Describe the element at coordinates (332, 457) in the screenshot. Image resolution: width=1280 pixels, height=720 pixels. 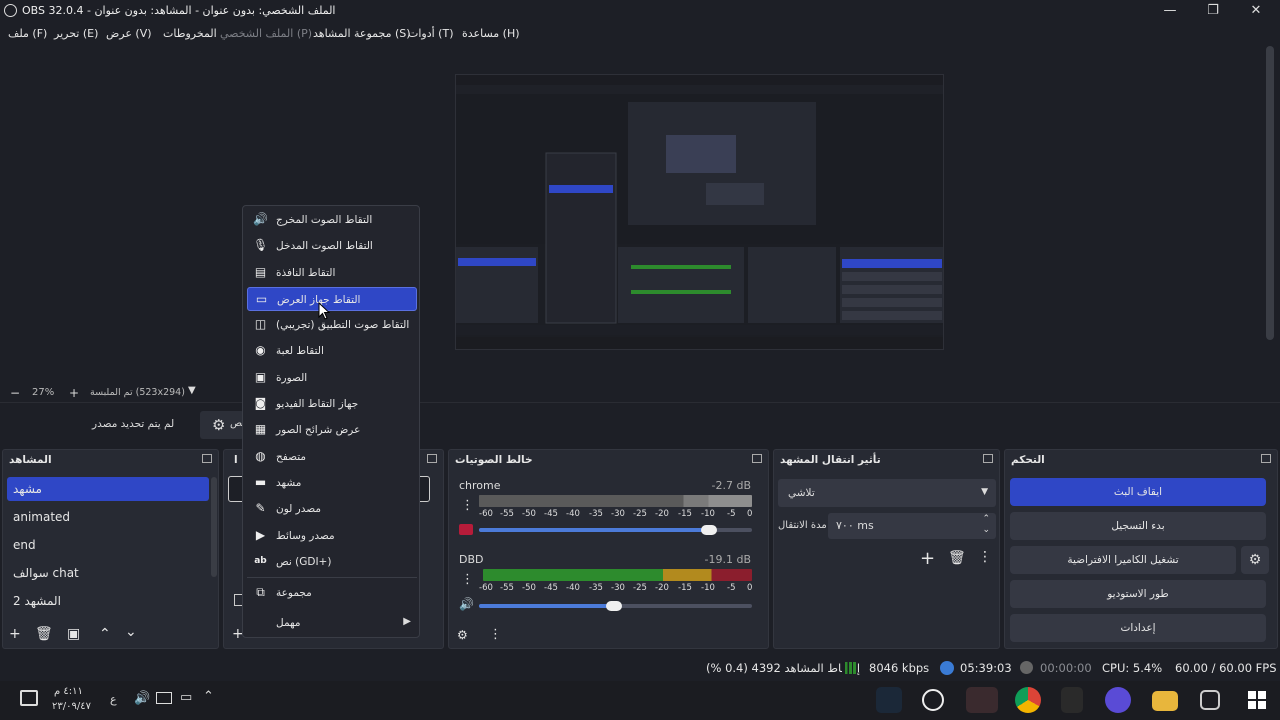
I see `menu-item-browser: ◍ متصفح` at that location.